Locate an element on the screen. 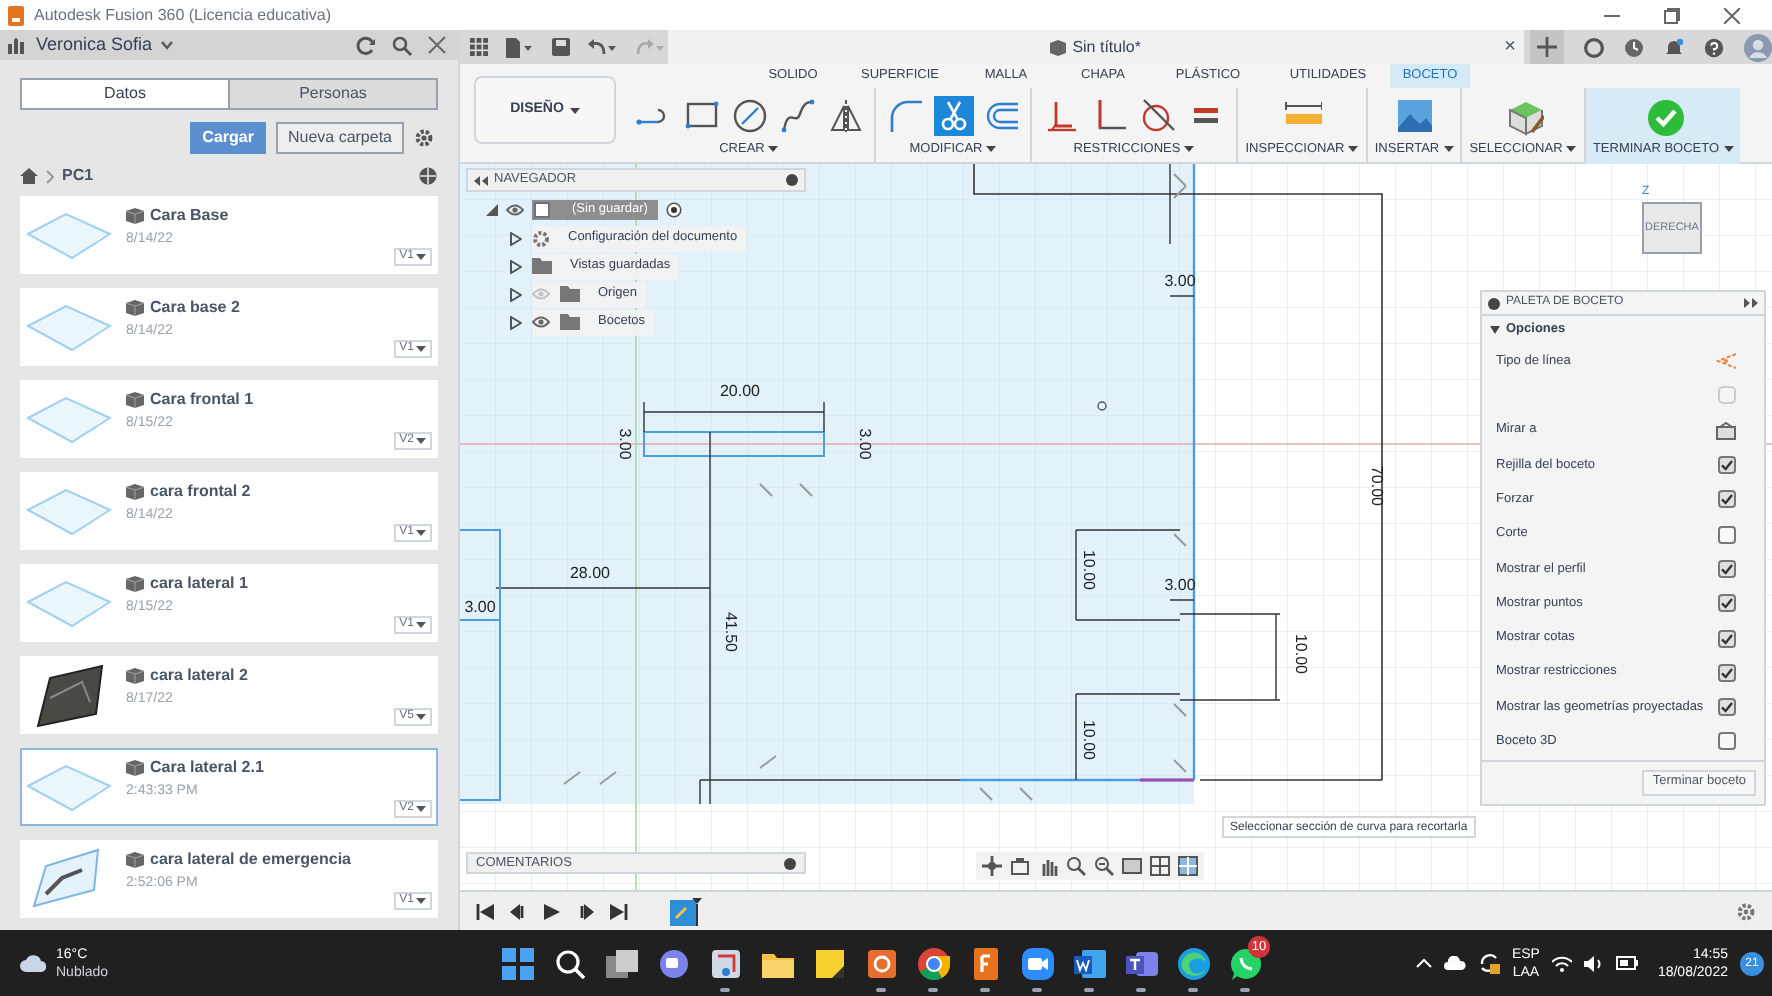 This screenshot has height=996, width=1772. new-tab-icon is located at coordinates (1547, 47).